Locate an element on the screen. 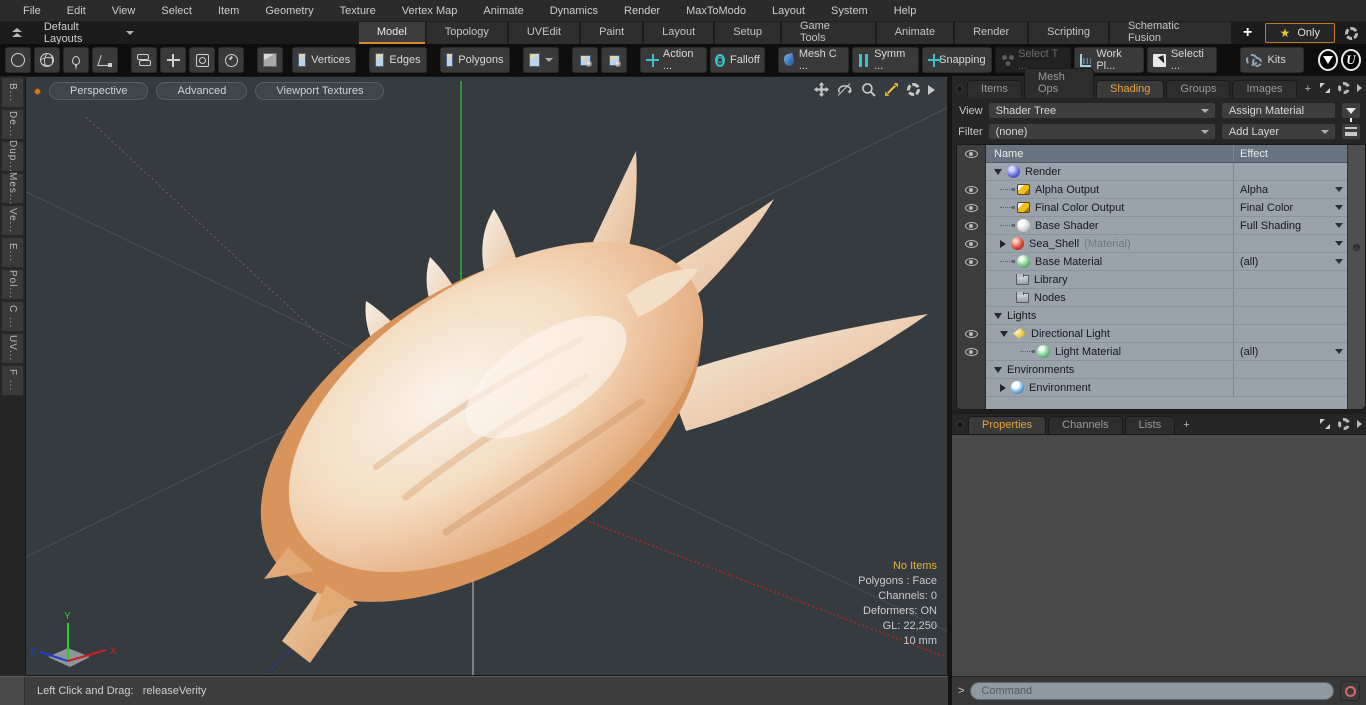  tree-row-library: Library is located at coordinates (1166, 280).